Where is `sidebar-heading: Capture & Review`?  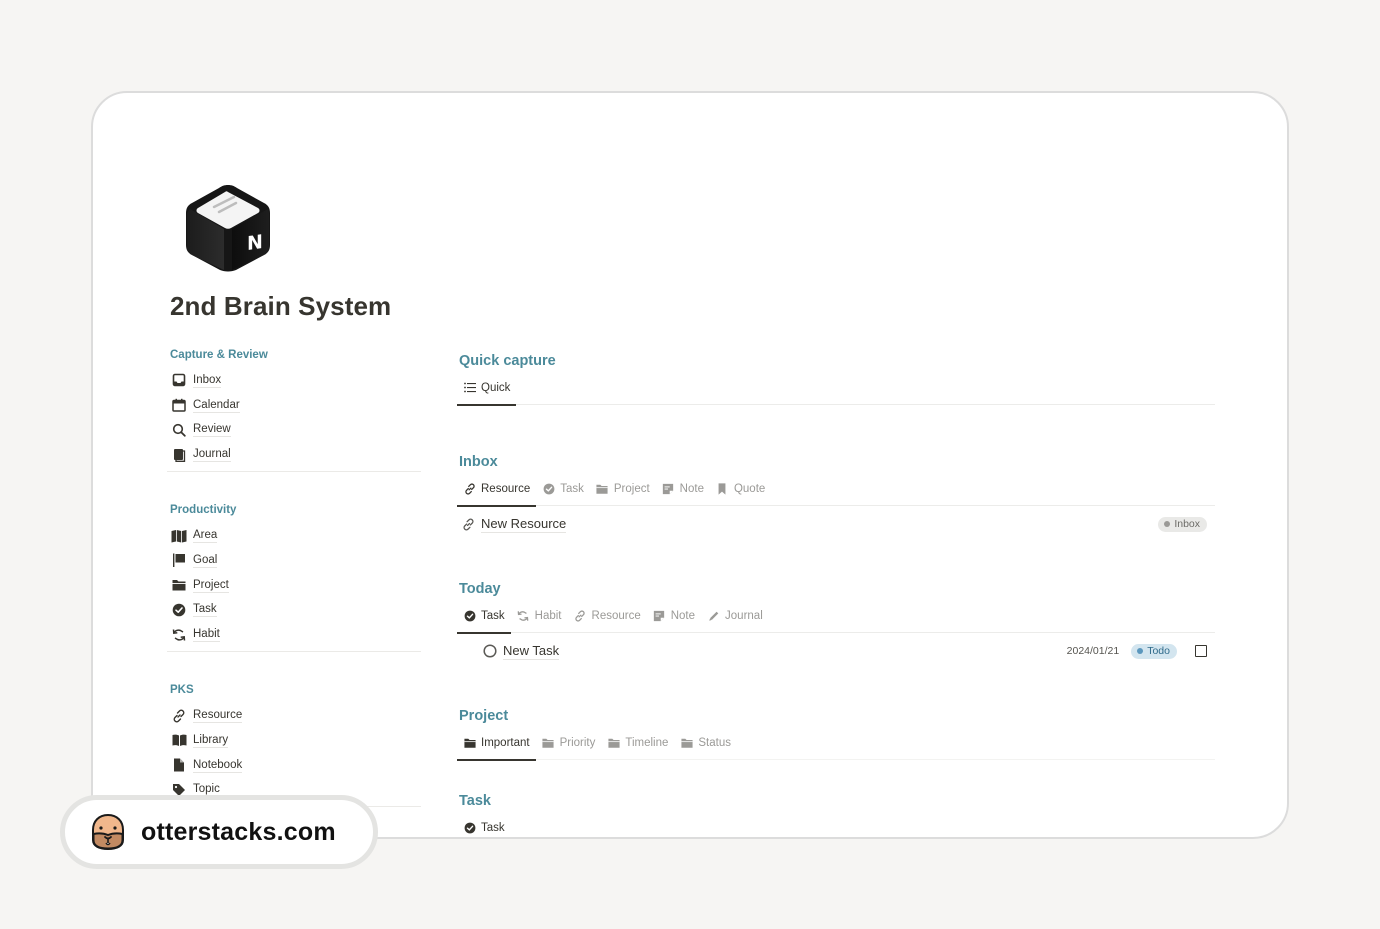
sidebar-heading: Capture & Review is located at coordinates (219, 355).